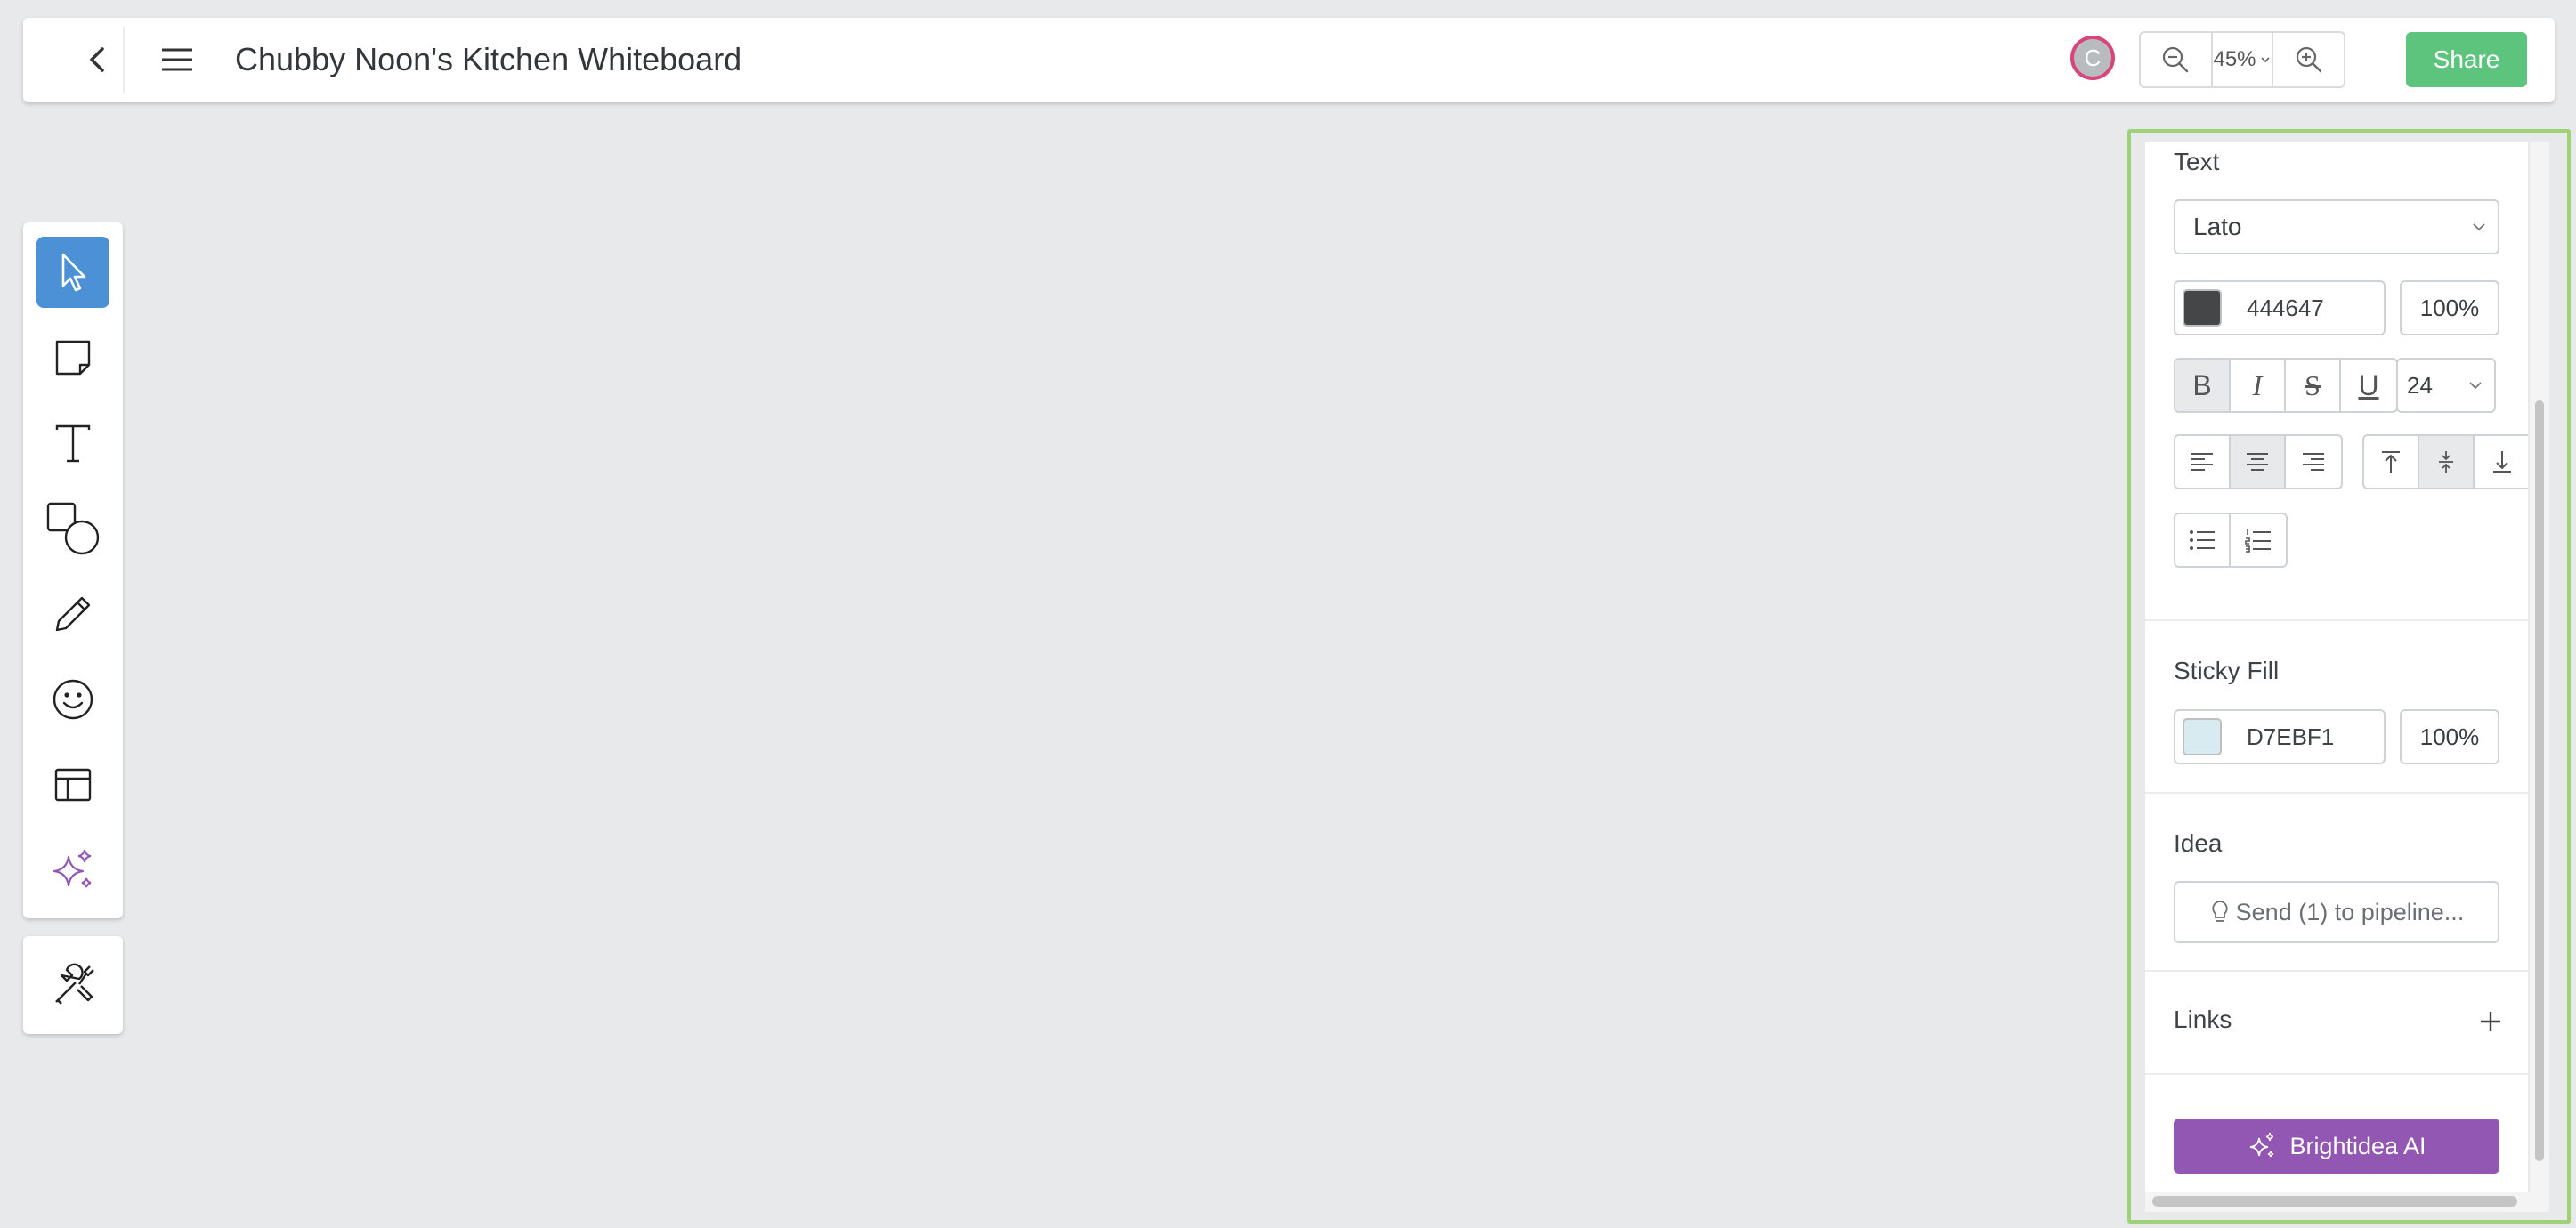 The height and width of the screenshot is (1228, 2576). Describe the element at coordinates (2218, 227) in the screenshot. I see `font-family-value: Lato` at that location.